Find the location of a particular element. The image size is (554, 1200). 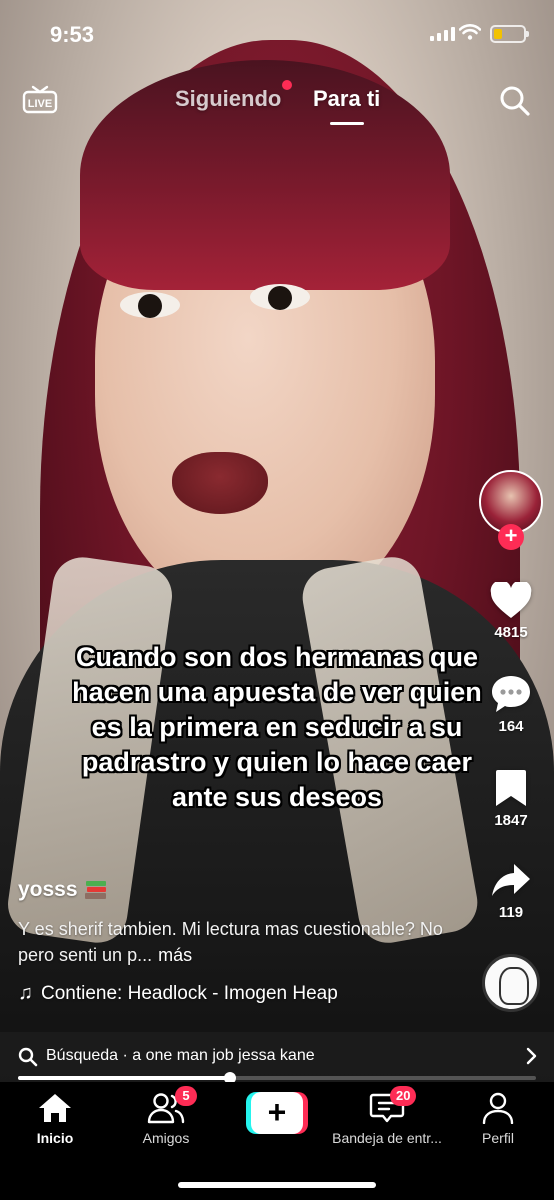

like-button: 4815 is located at coordinates (511, 611).